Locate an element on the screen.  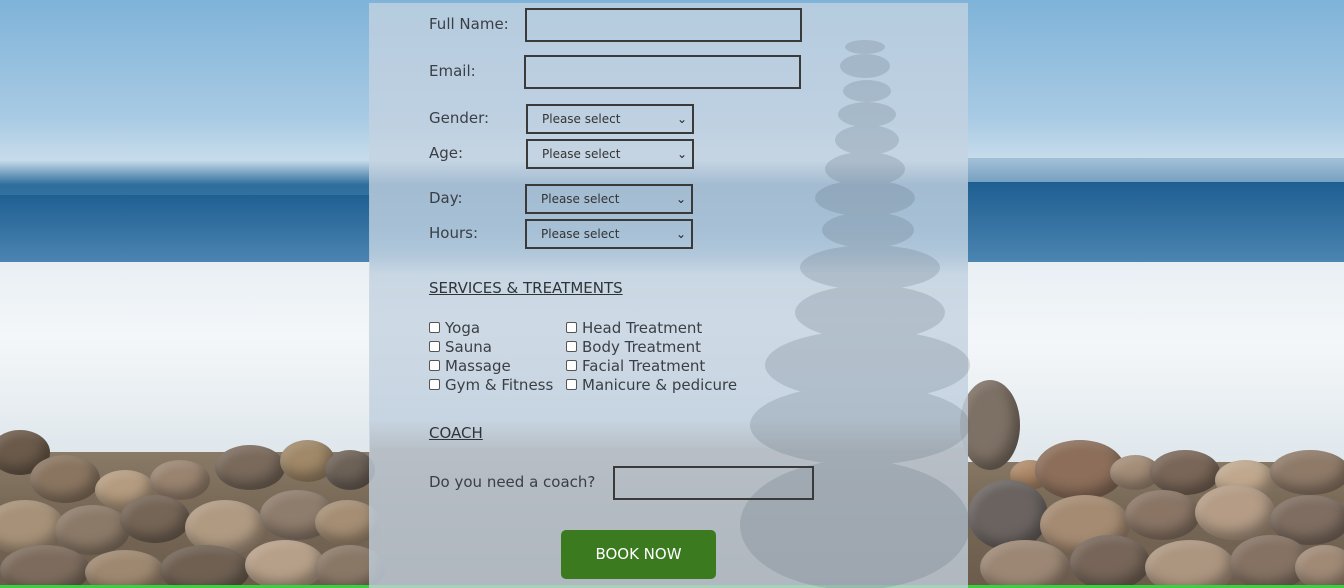
full-name-input is located at coordinates (663, 25).